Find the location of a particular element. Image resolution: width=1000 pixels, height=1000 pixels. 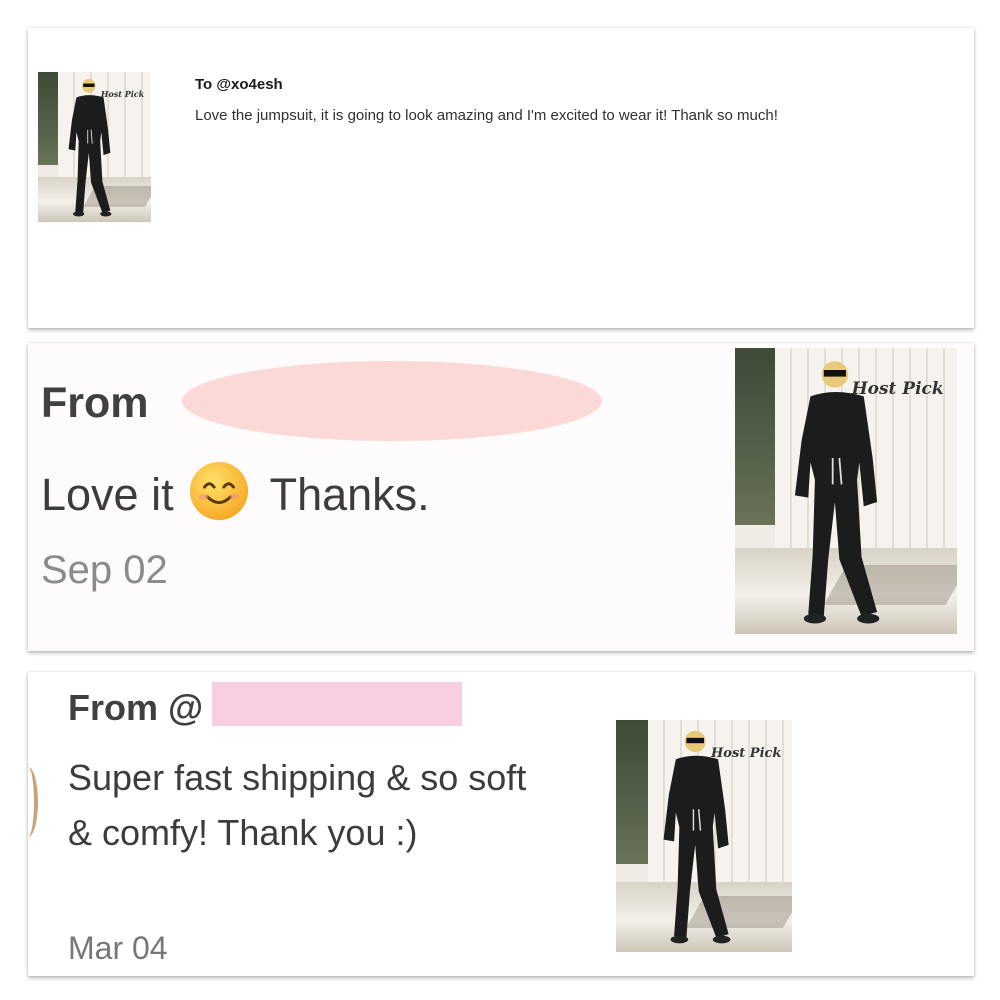

note-message: Love it Thanks. is located at coordinates (235, 491).